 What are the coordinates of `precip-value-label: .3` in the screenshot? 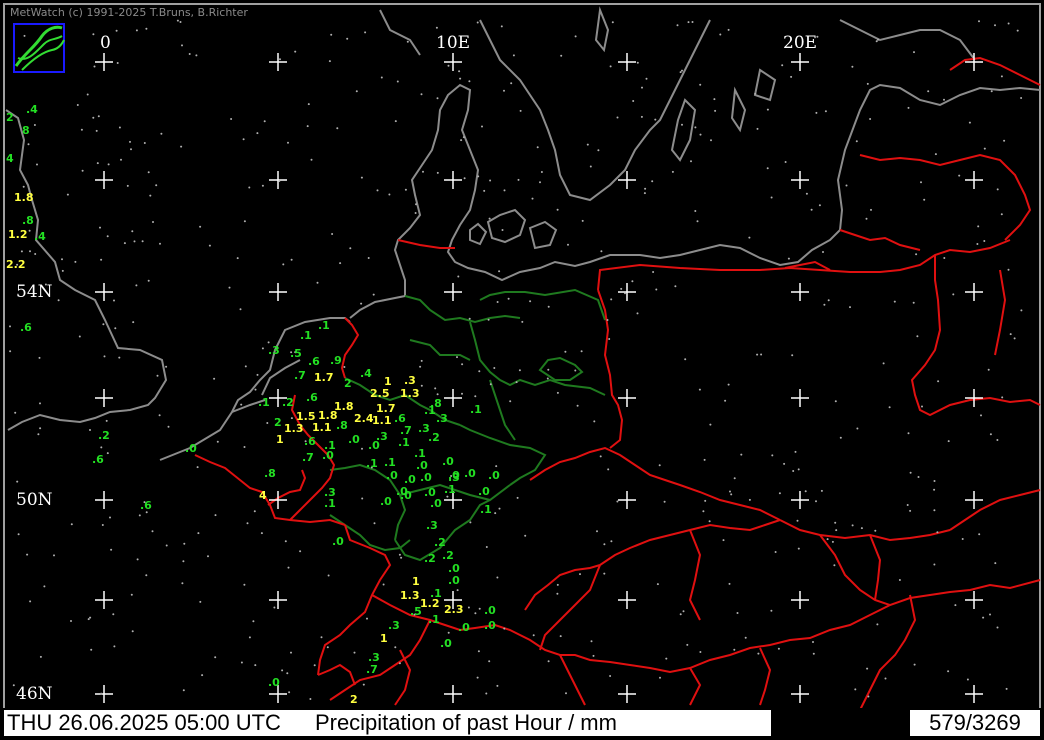 It's located at (442, 418).